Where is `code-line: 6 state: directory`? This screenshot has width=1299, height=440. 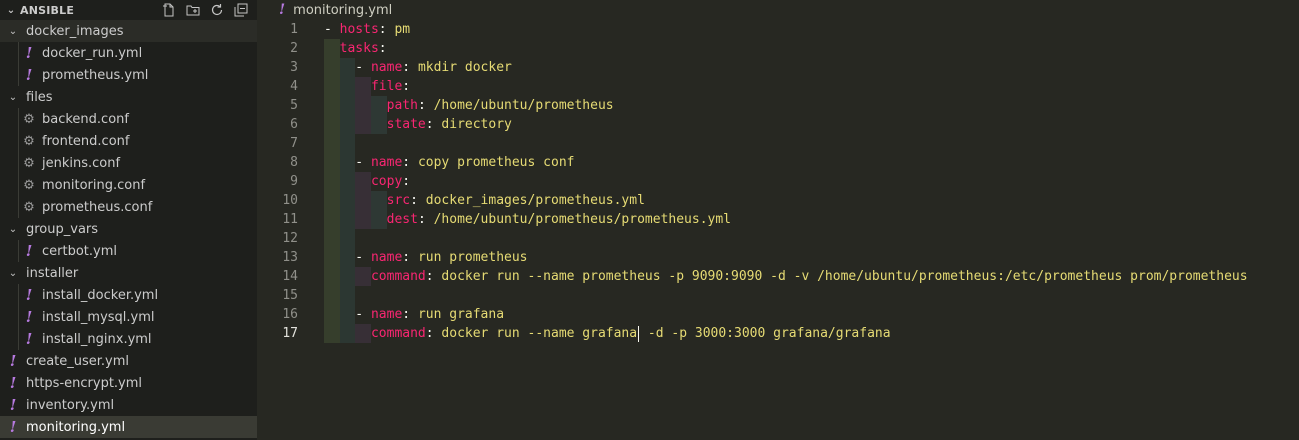 code-line: 6 state: directory is located at coordinates (778, 124).